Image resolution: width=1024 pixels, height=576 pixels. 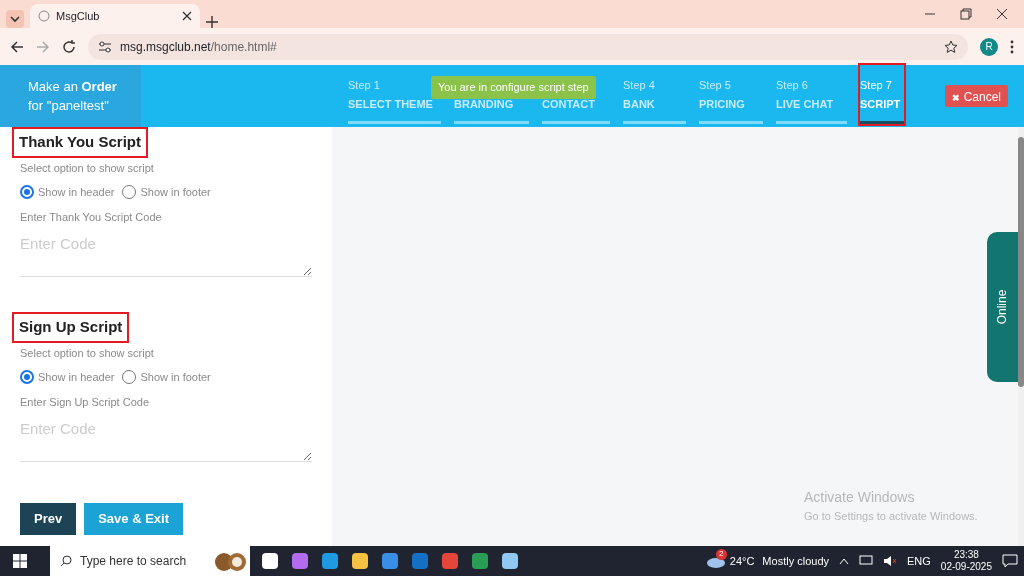 What do you see at coordinates (844, 561) in the screenshot?
I see `chevron-up-icon` at bounding box center [844, 561].